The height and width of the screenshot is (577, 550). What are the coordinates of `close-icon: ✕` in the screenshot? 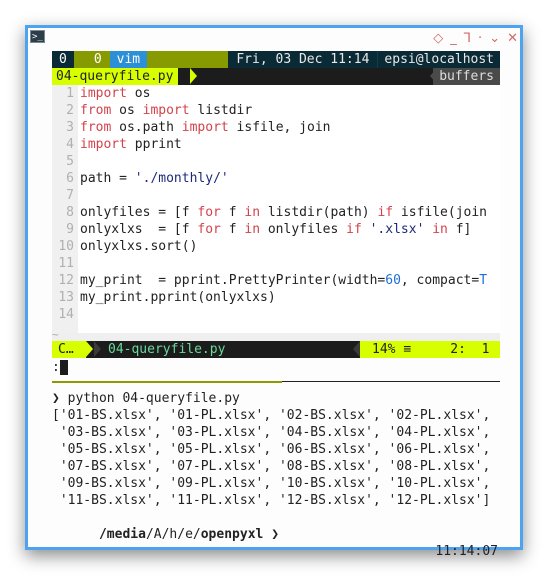 It's located at (512, 38).